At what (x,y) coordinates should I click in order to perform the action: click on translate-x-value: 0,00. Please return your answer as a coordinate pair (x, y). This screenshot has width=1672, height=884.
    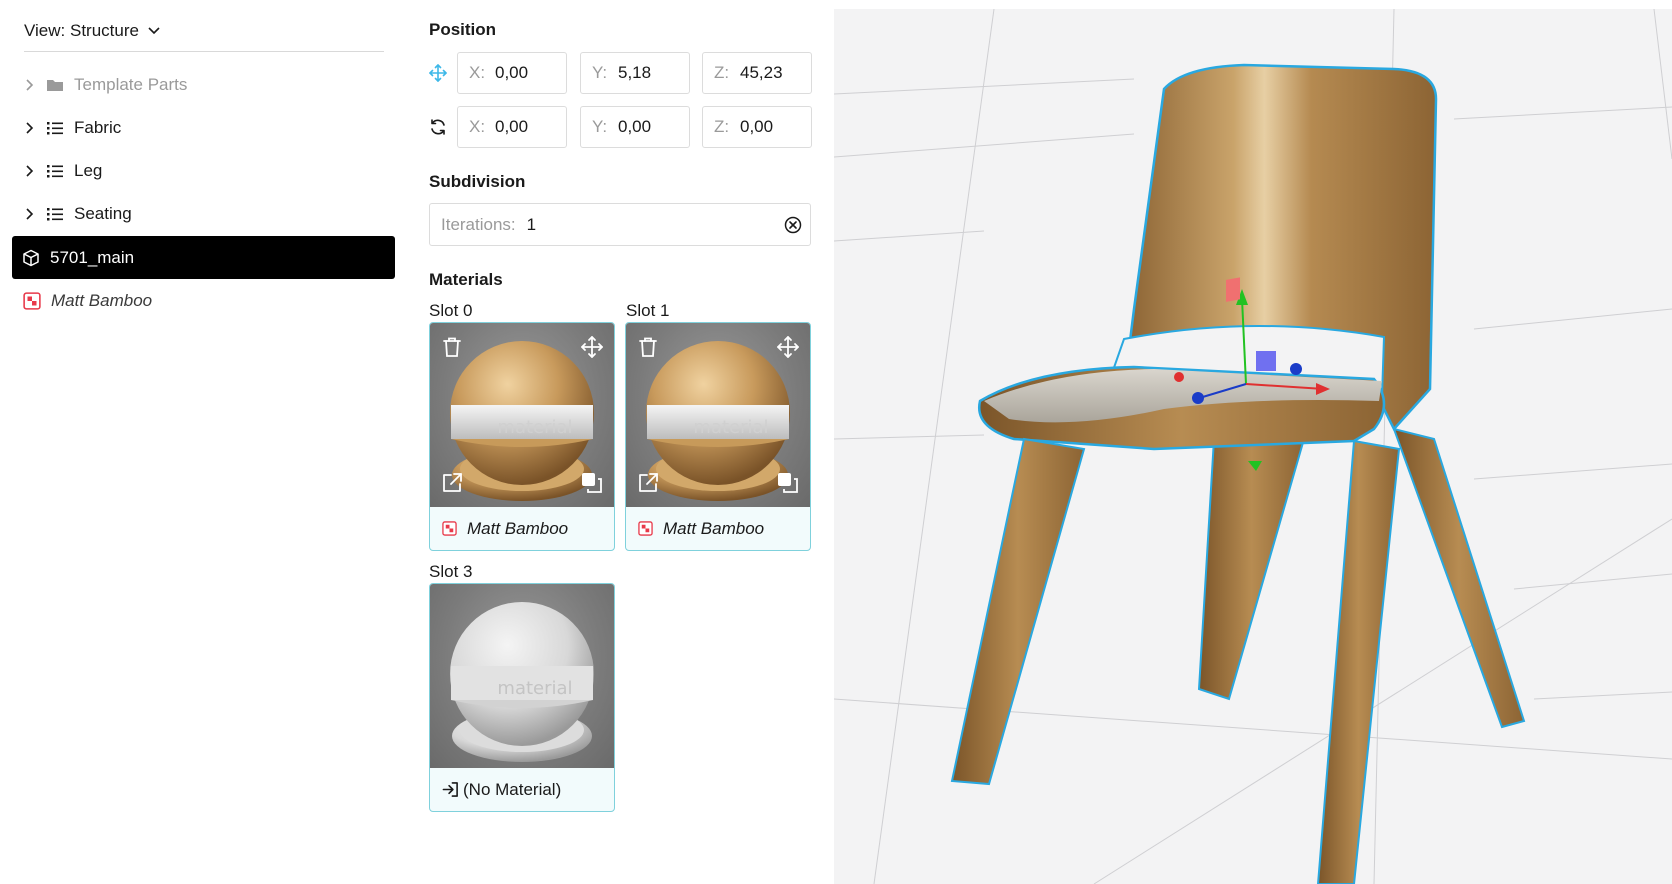
    Looking at the image, I should click on (512, 72).